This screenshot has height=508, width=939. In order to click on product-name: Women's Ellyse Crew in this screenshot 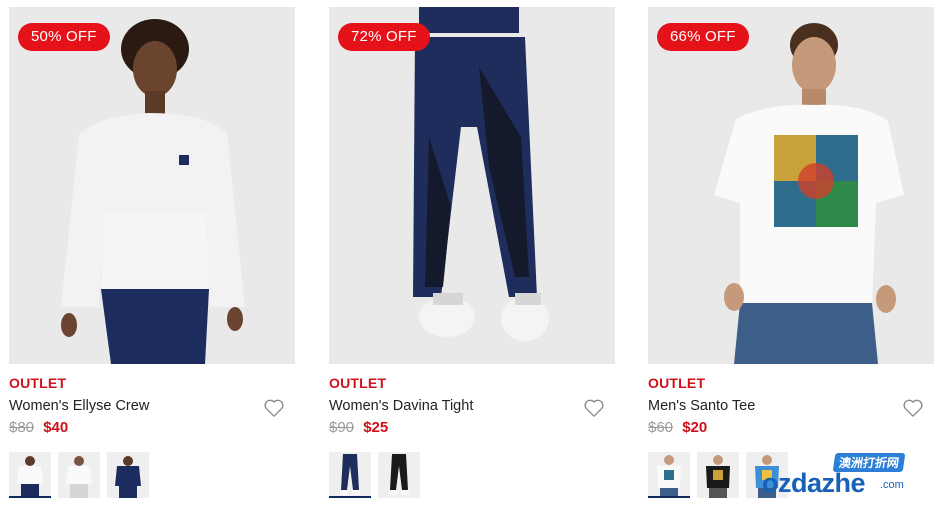, I will do `click(79, 406)`.